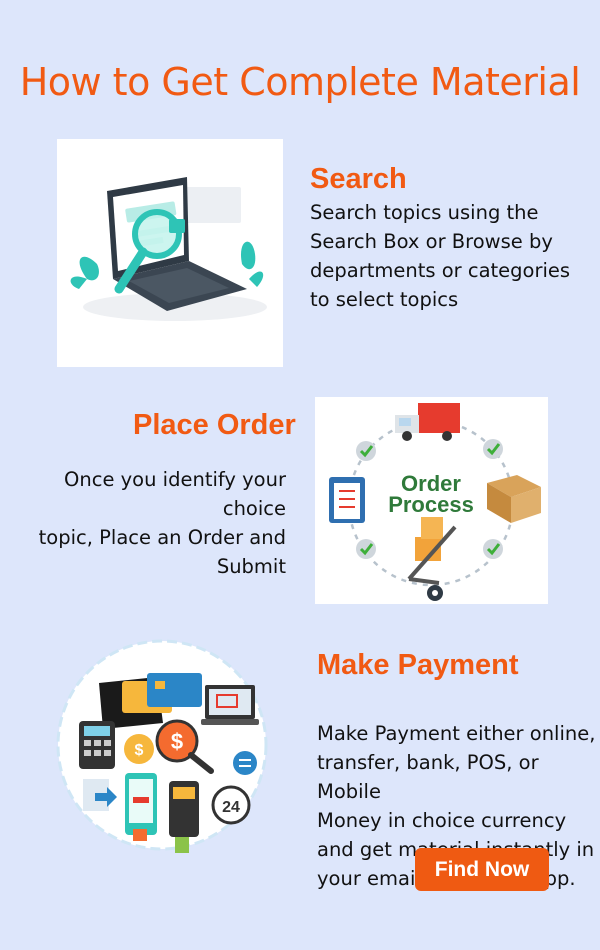 The width and height of the screenshot is (600, 950). Describe the element at coordinates (431, 504) in the screenshot. I see `process-text: Process` at that location.